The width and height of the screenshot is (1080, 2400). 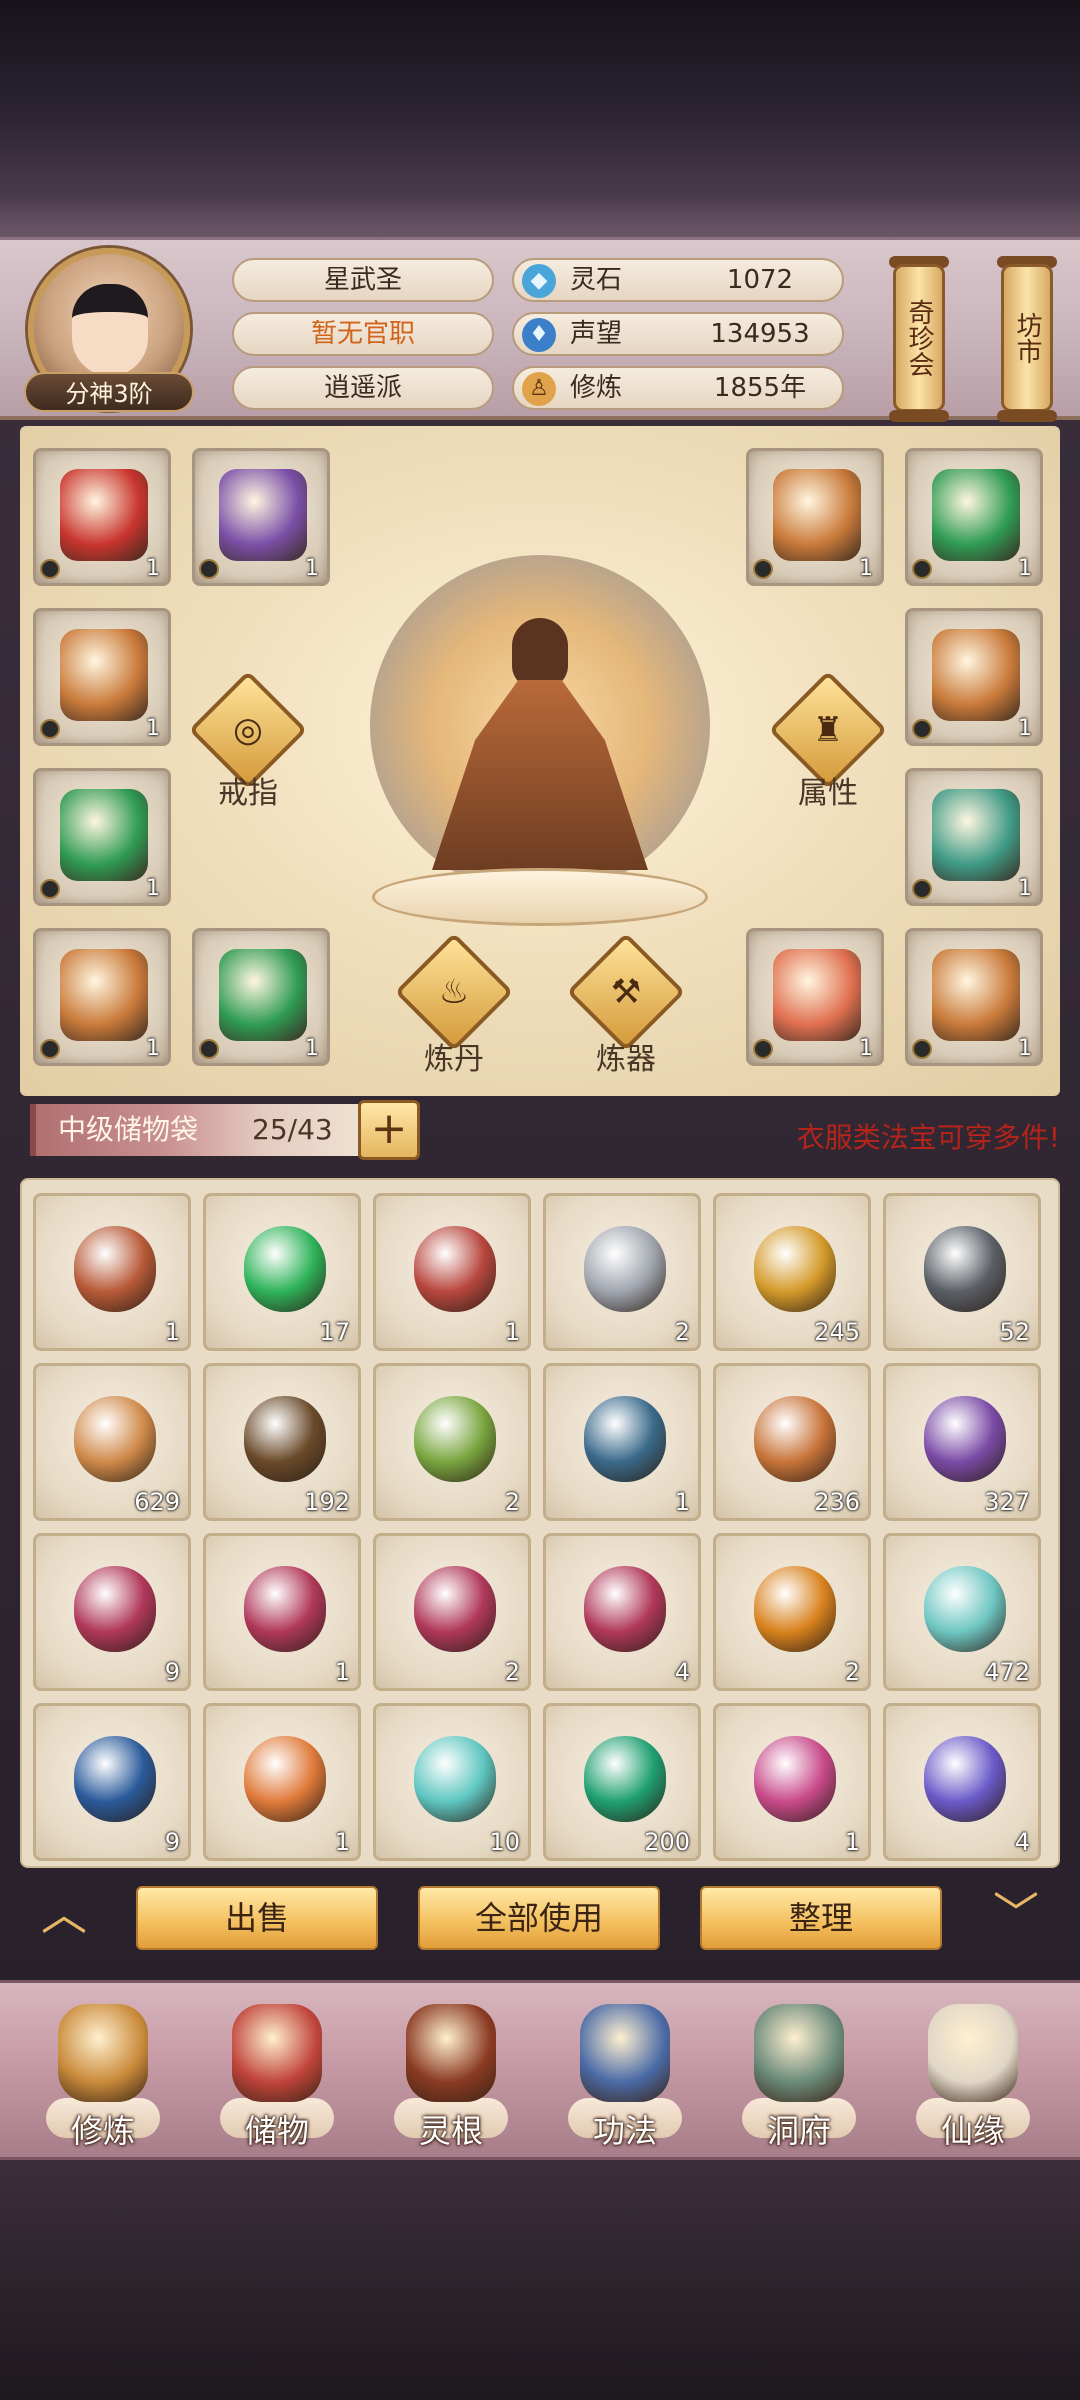 I want to click on gold-ore-icon, so click(x=795, y=1269).